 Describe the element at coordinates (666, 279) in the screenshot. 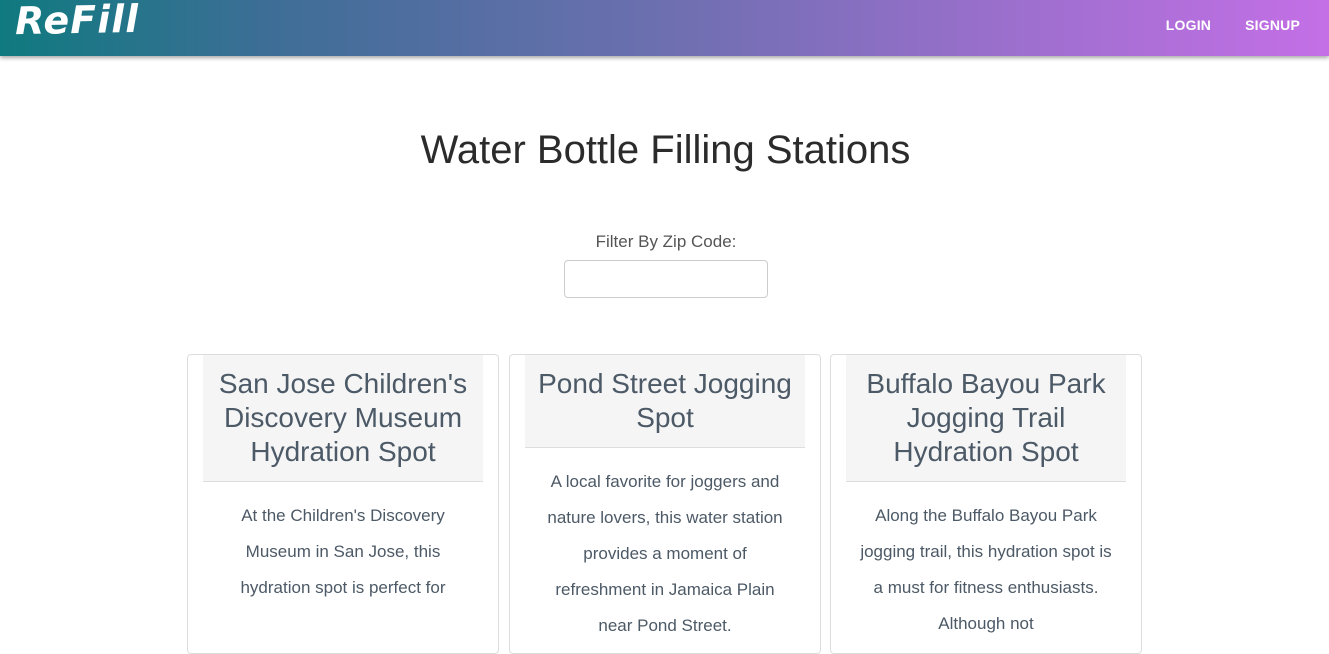

I see `zip-code-input` at that location.